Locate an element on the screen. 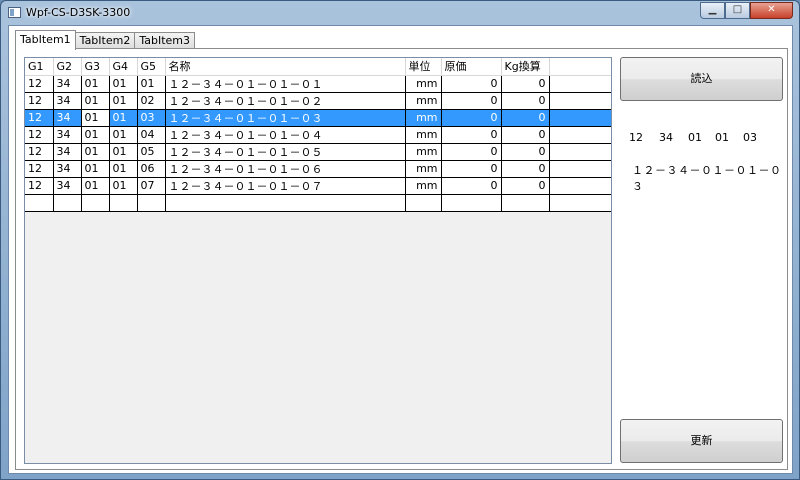 The width and height of the screenshot is (800, 480). column-header-g3: G3 is located at coordinates (95, 67).